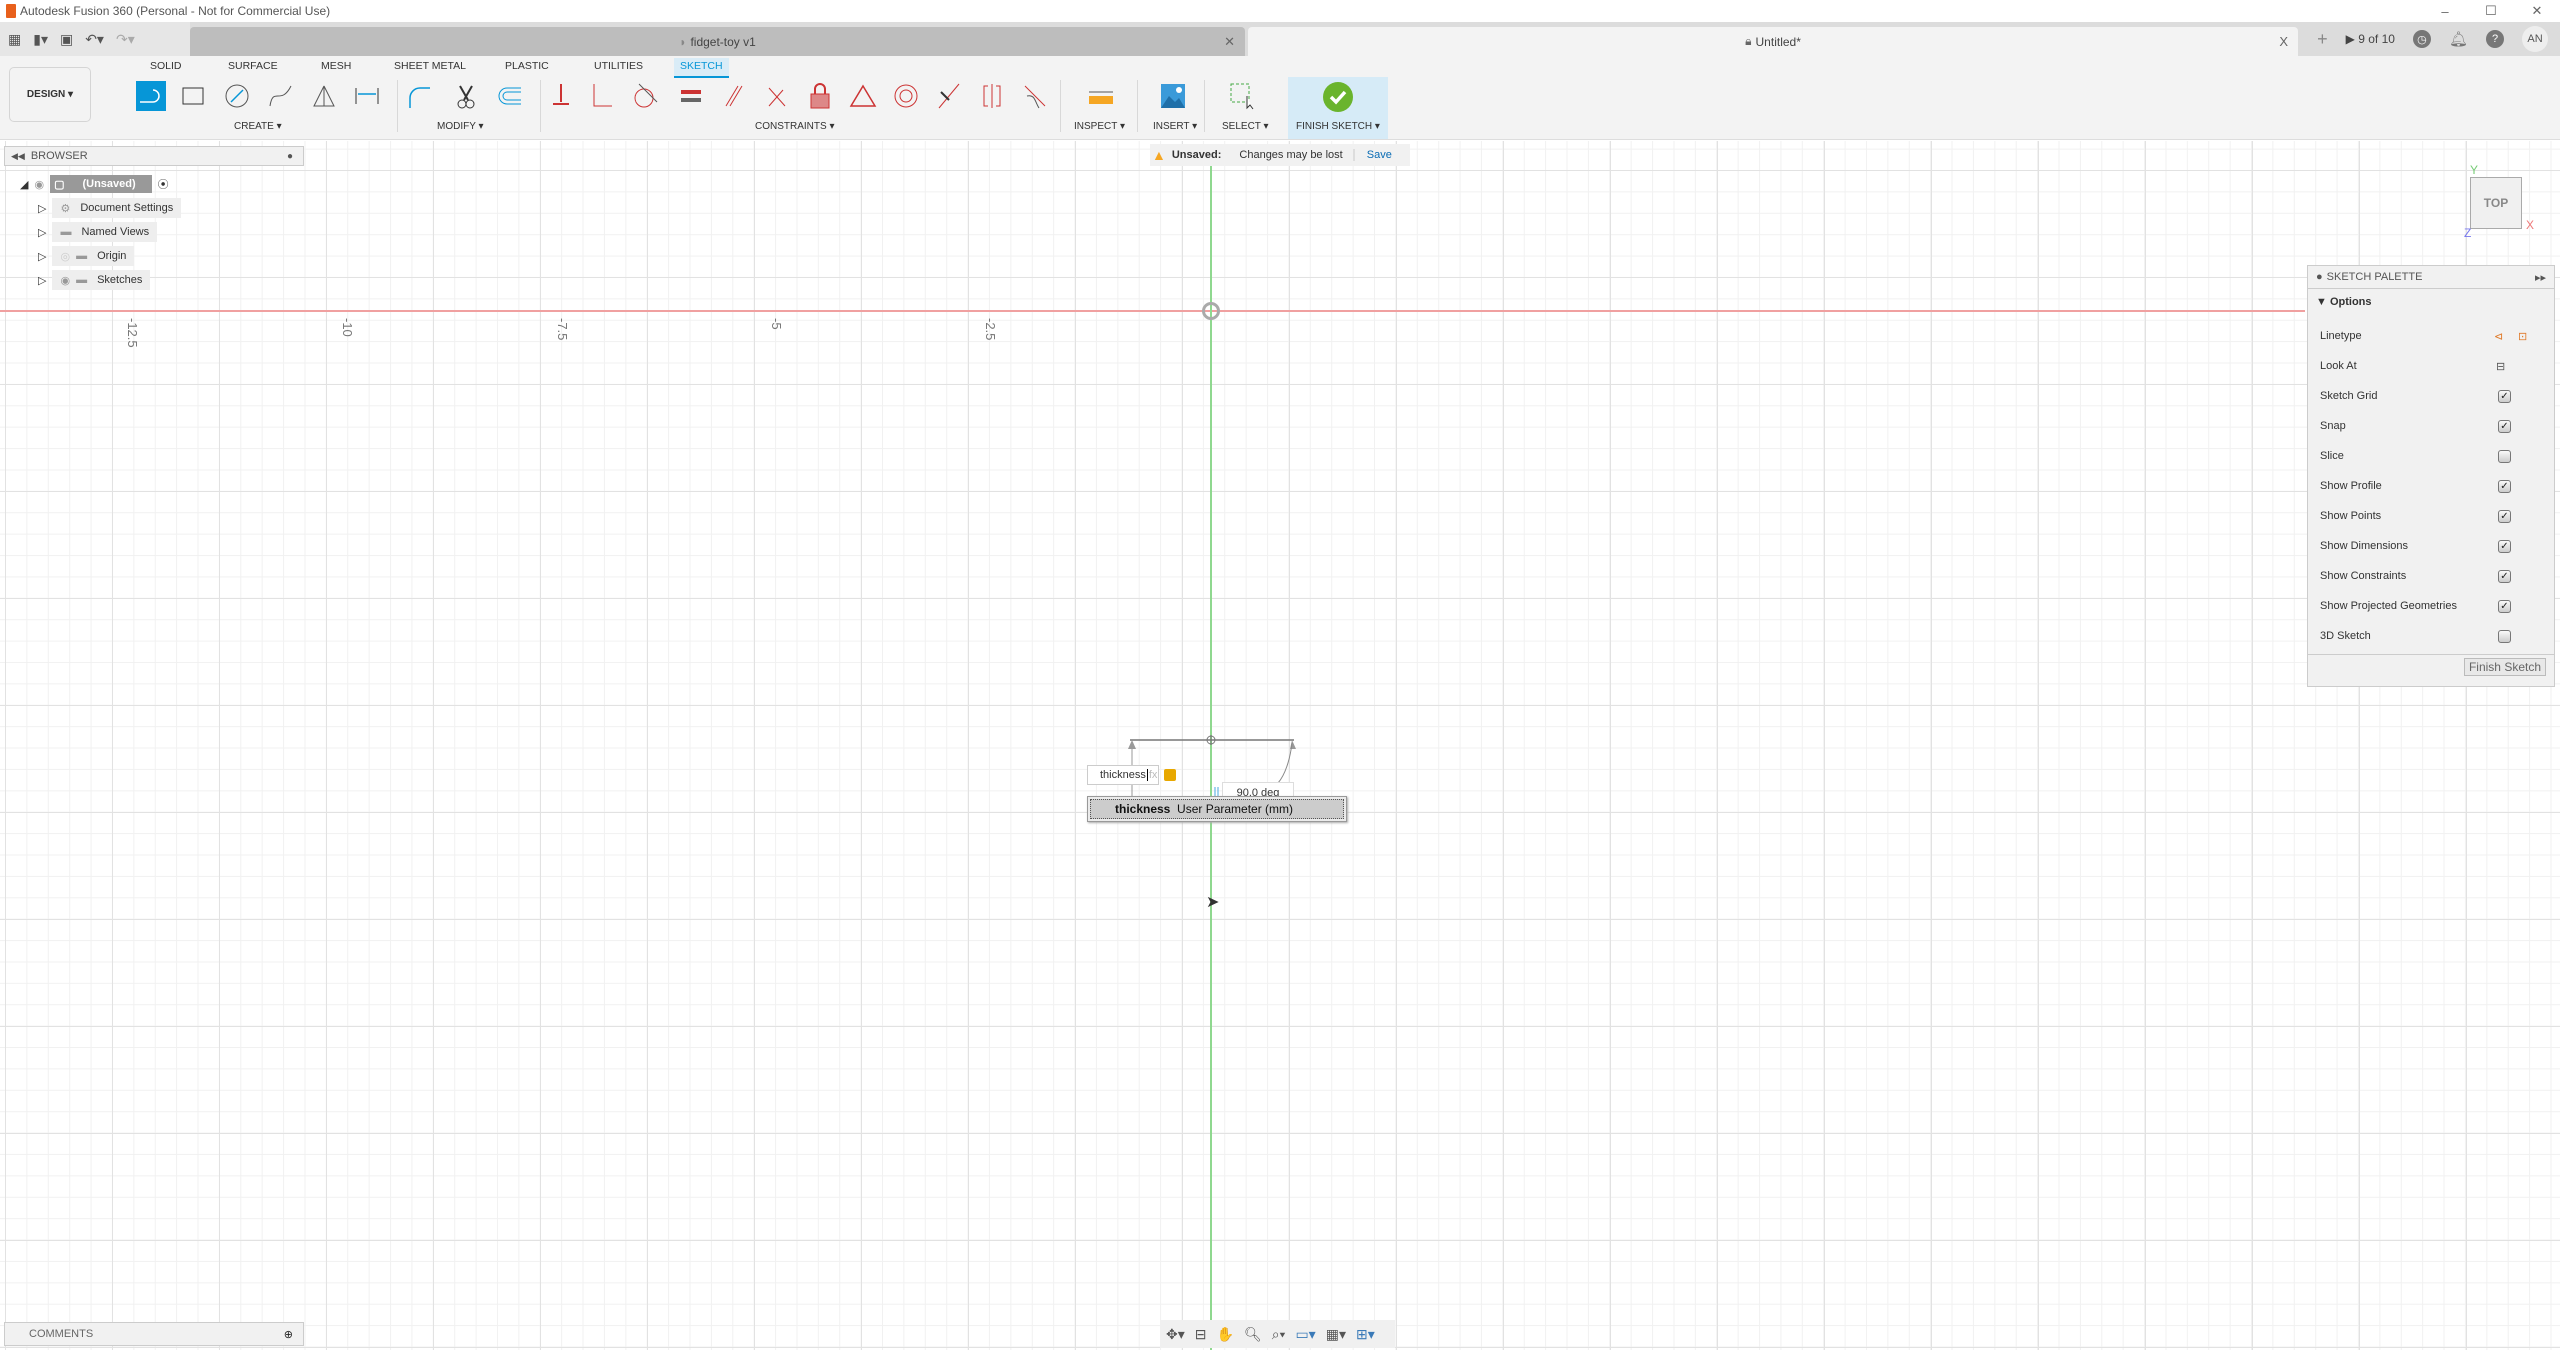 This screenshot has width=2560, height=1350. What do you see at coordinates (906, 96) in the screenshot?
I see `concentric-constraint` at bounding box center [906, 96].